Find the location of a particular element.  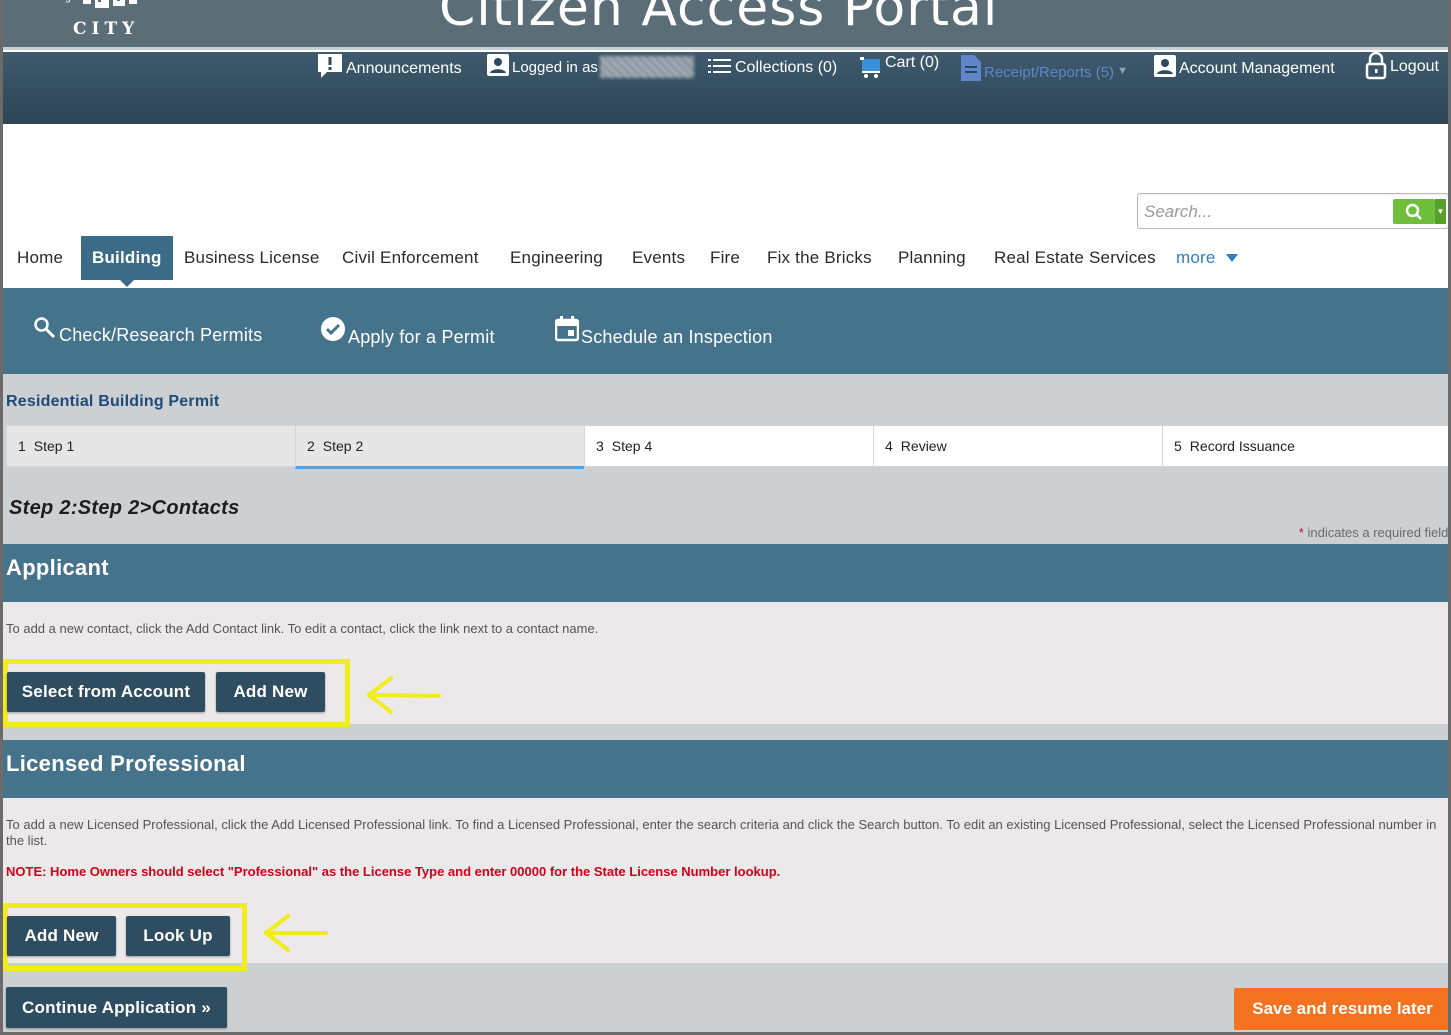

receipts-label: Receipt/Reports (5) is located at coordinates (1049, 72).